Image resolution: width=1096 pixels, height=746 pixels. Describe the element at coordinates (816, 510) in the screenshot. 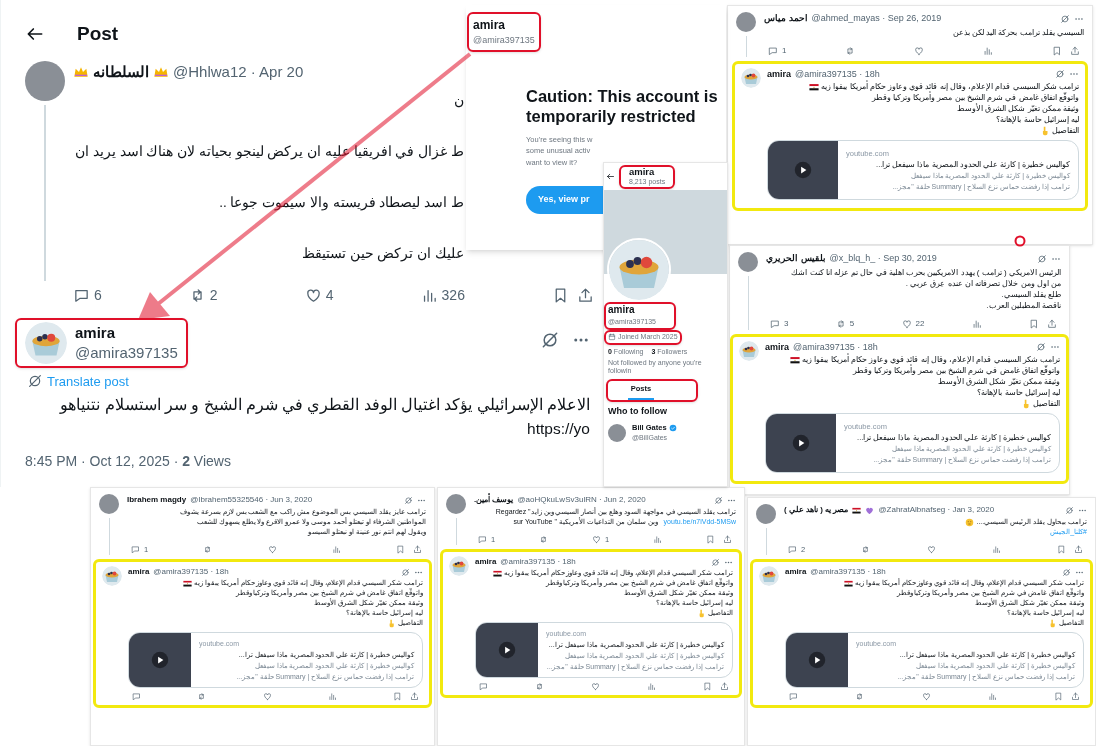

I see `author-name: مصر يه ( ناهد علي )` at that location.